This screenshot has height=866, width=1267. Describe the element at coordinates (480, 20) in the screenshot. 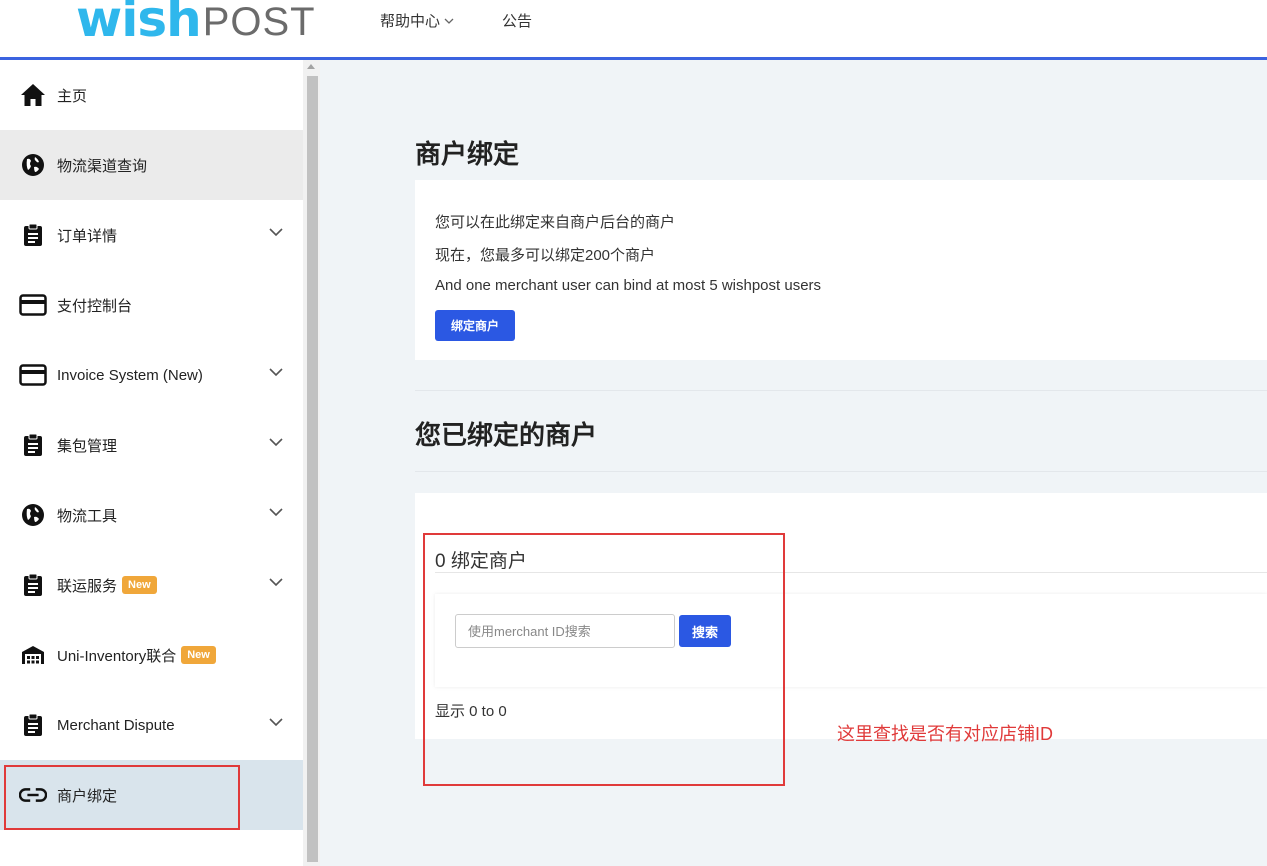

I see `top-nav: 帮助中心 公告` at that location.